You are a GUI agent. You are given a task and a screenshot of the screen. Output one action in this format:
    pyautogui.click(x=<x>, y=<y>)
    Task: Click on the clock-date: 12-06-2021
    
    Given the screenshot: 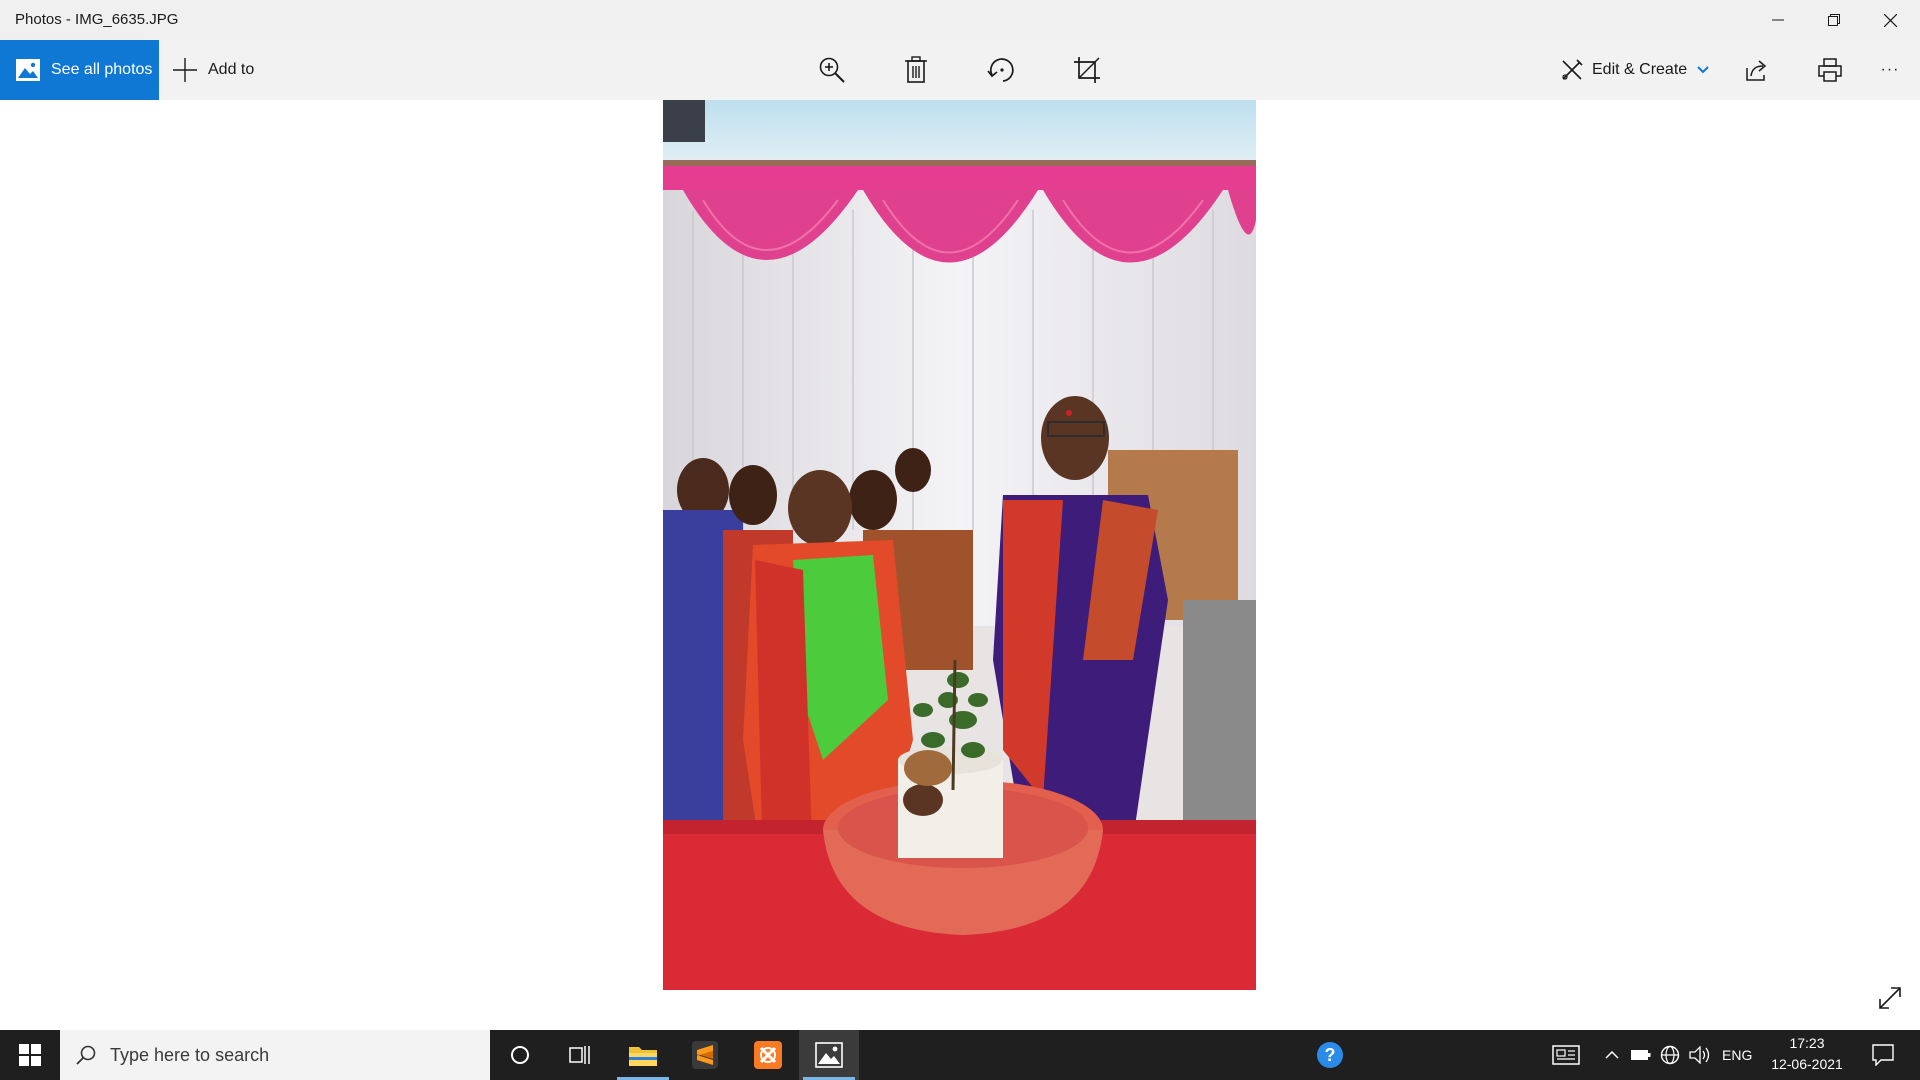 What is the action you would take?
    pyautogui.click(x=1807, y=1064)
    